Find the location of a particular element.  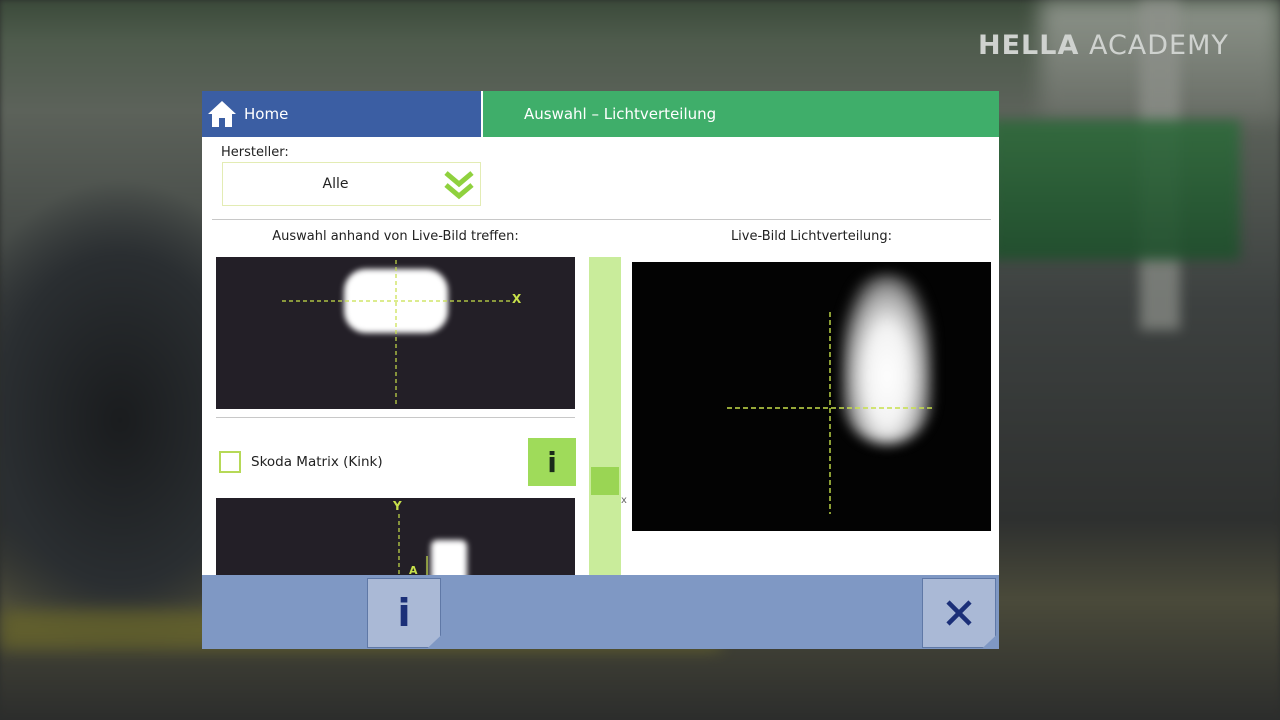

manufacturer-dropdown: Alle is located at coordinates (351, 184).